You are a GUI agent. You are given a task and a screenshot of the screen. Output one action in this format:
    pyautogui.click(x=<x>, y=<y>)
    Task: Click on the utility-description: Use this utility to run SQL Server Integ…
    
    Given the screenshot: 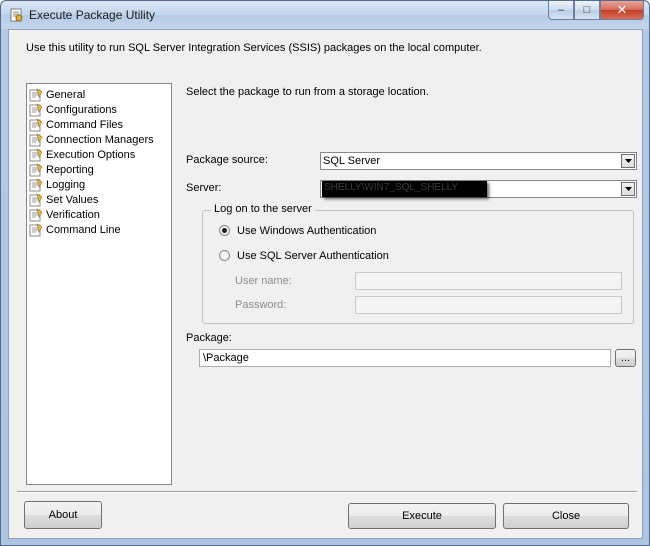 What is the action you would take?
    pyautogui.click(x=254, y=48)
    